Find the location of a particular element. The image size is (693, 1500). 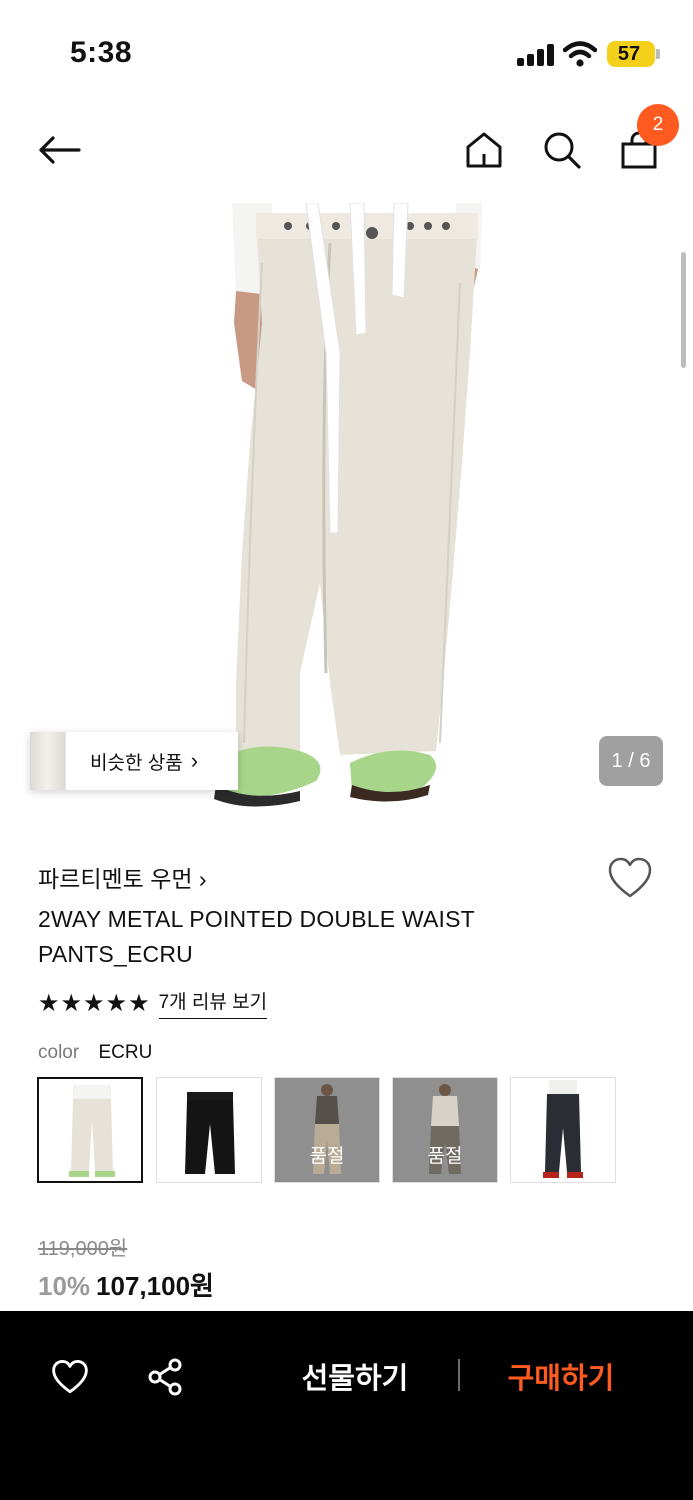

review-link: 7개 리뷰 보기 is located at coordinates (213, 1003).